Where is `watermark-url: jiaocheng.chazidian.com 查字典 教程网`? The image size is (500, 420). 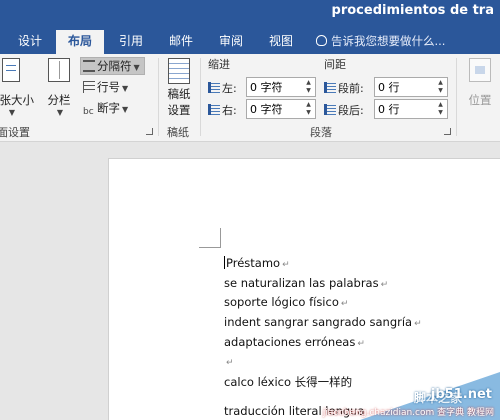 watermark-url: jiaocheng.chazidian.com 查字典 教程网 is located at coordinates (408, 413).